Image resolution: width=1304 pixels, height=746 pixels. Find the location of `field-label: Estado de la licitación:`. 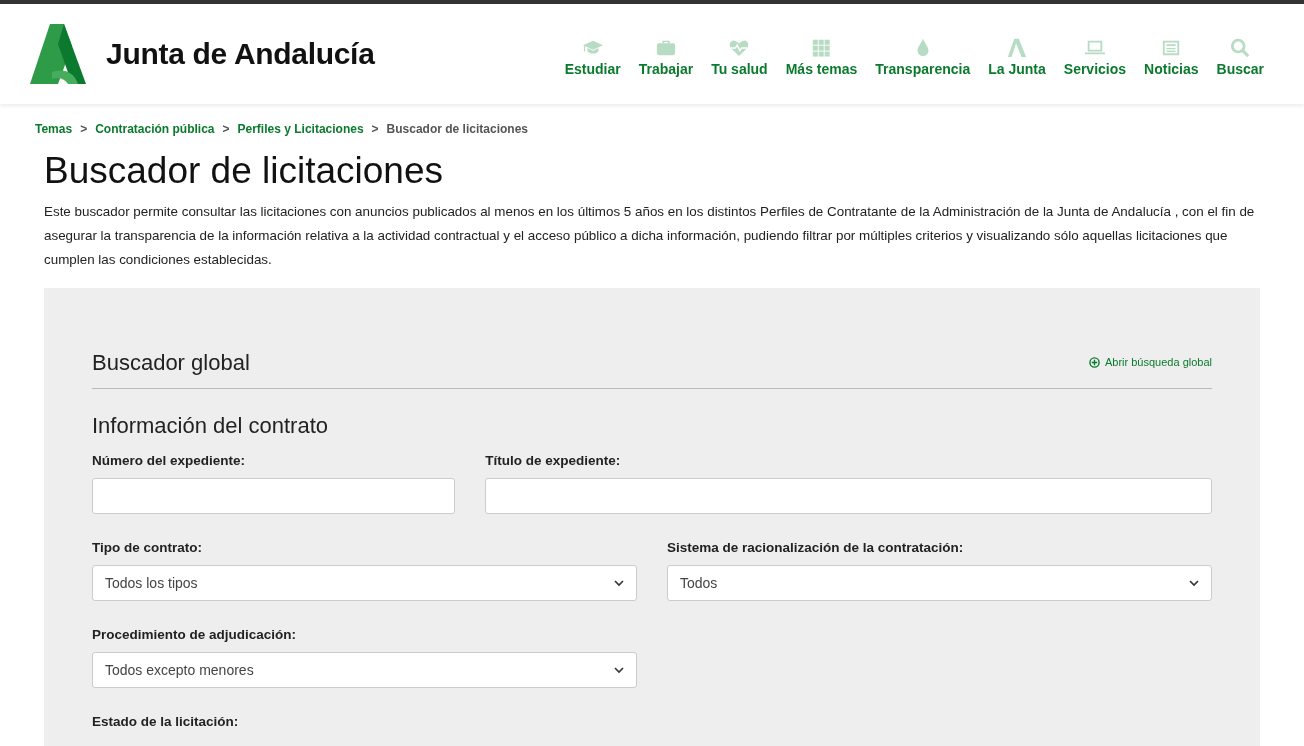

field-label: Estado de la licitación: is located at coordinates (166, 721).